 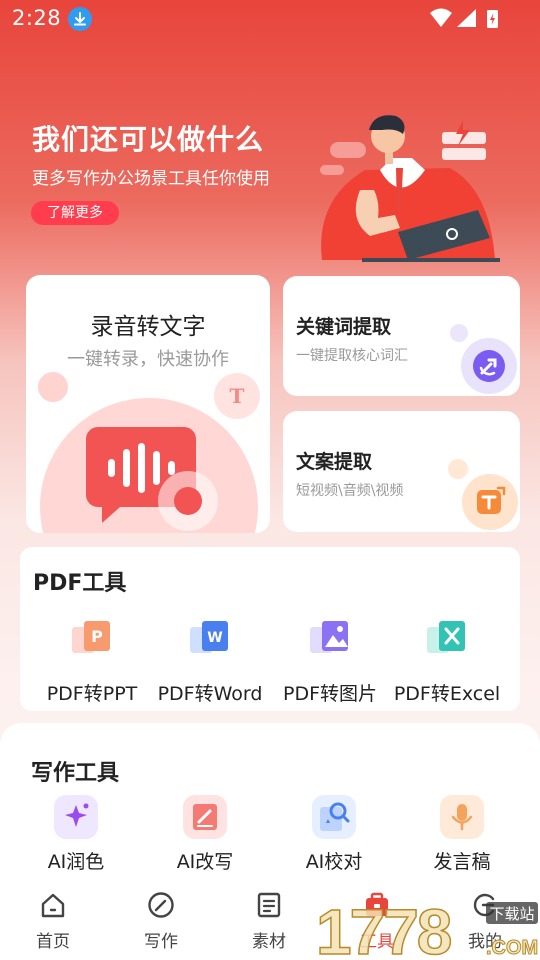 I want to click on svg-text: W, so click(x=214, y=638).